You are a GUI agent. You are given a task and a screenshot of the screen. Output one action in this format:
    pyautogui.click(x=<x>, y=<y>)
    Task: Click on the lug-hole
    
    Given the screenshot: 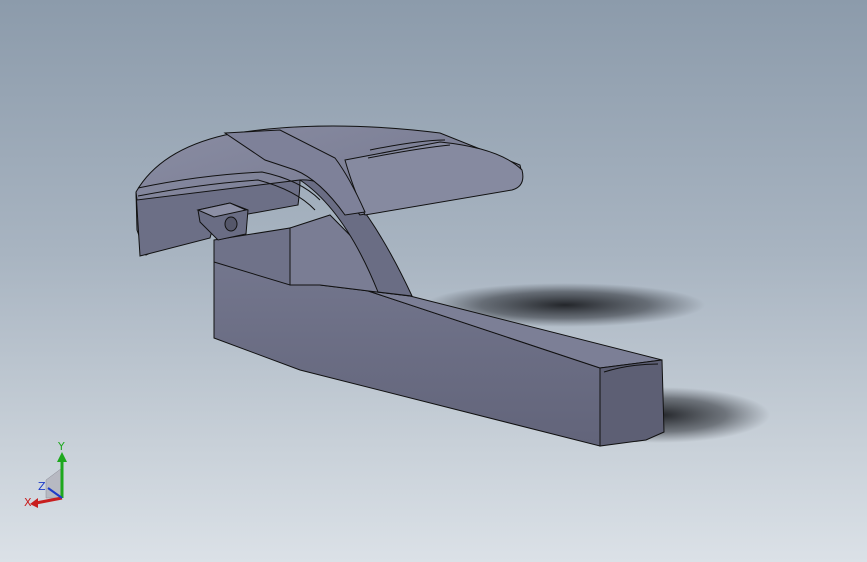 What is the action you would take?
    pyautogui.click(x=231, y=224)
    